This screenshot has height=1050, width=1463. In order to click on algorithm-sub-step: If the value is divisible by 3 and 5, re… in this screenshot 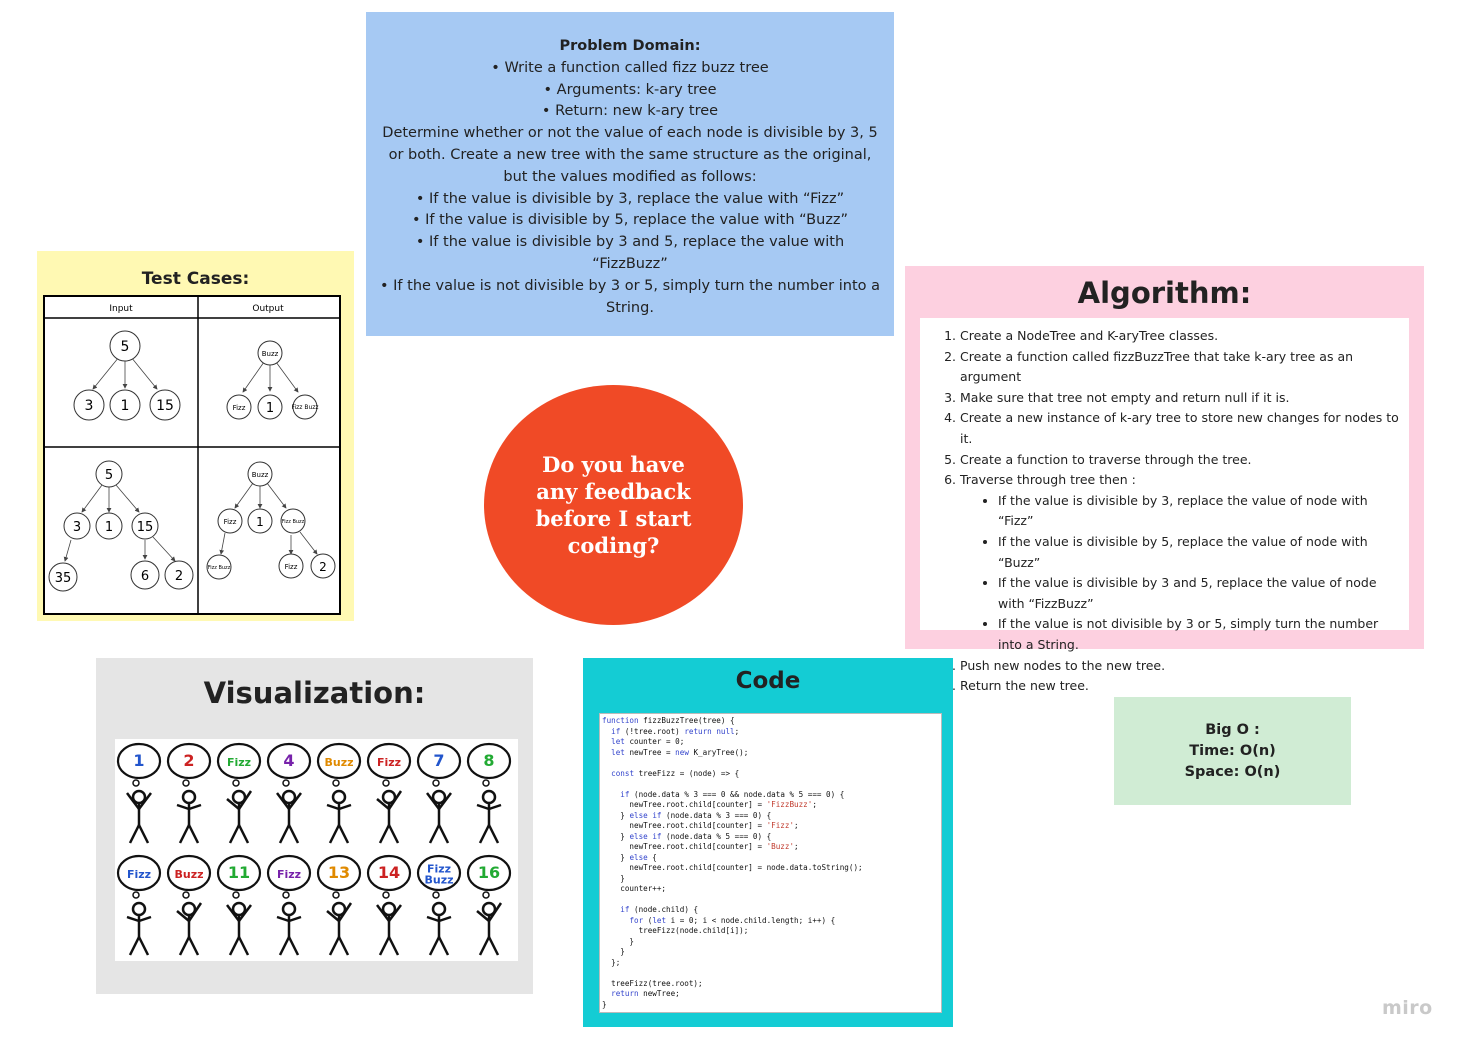, I will do `click(1200, 593)`.